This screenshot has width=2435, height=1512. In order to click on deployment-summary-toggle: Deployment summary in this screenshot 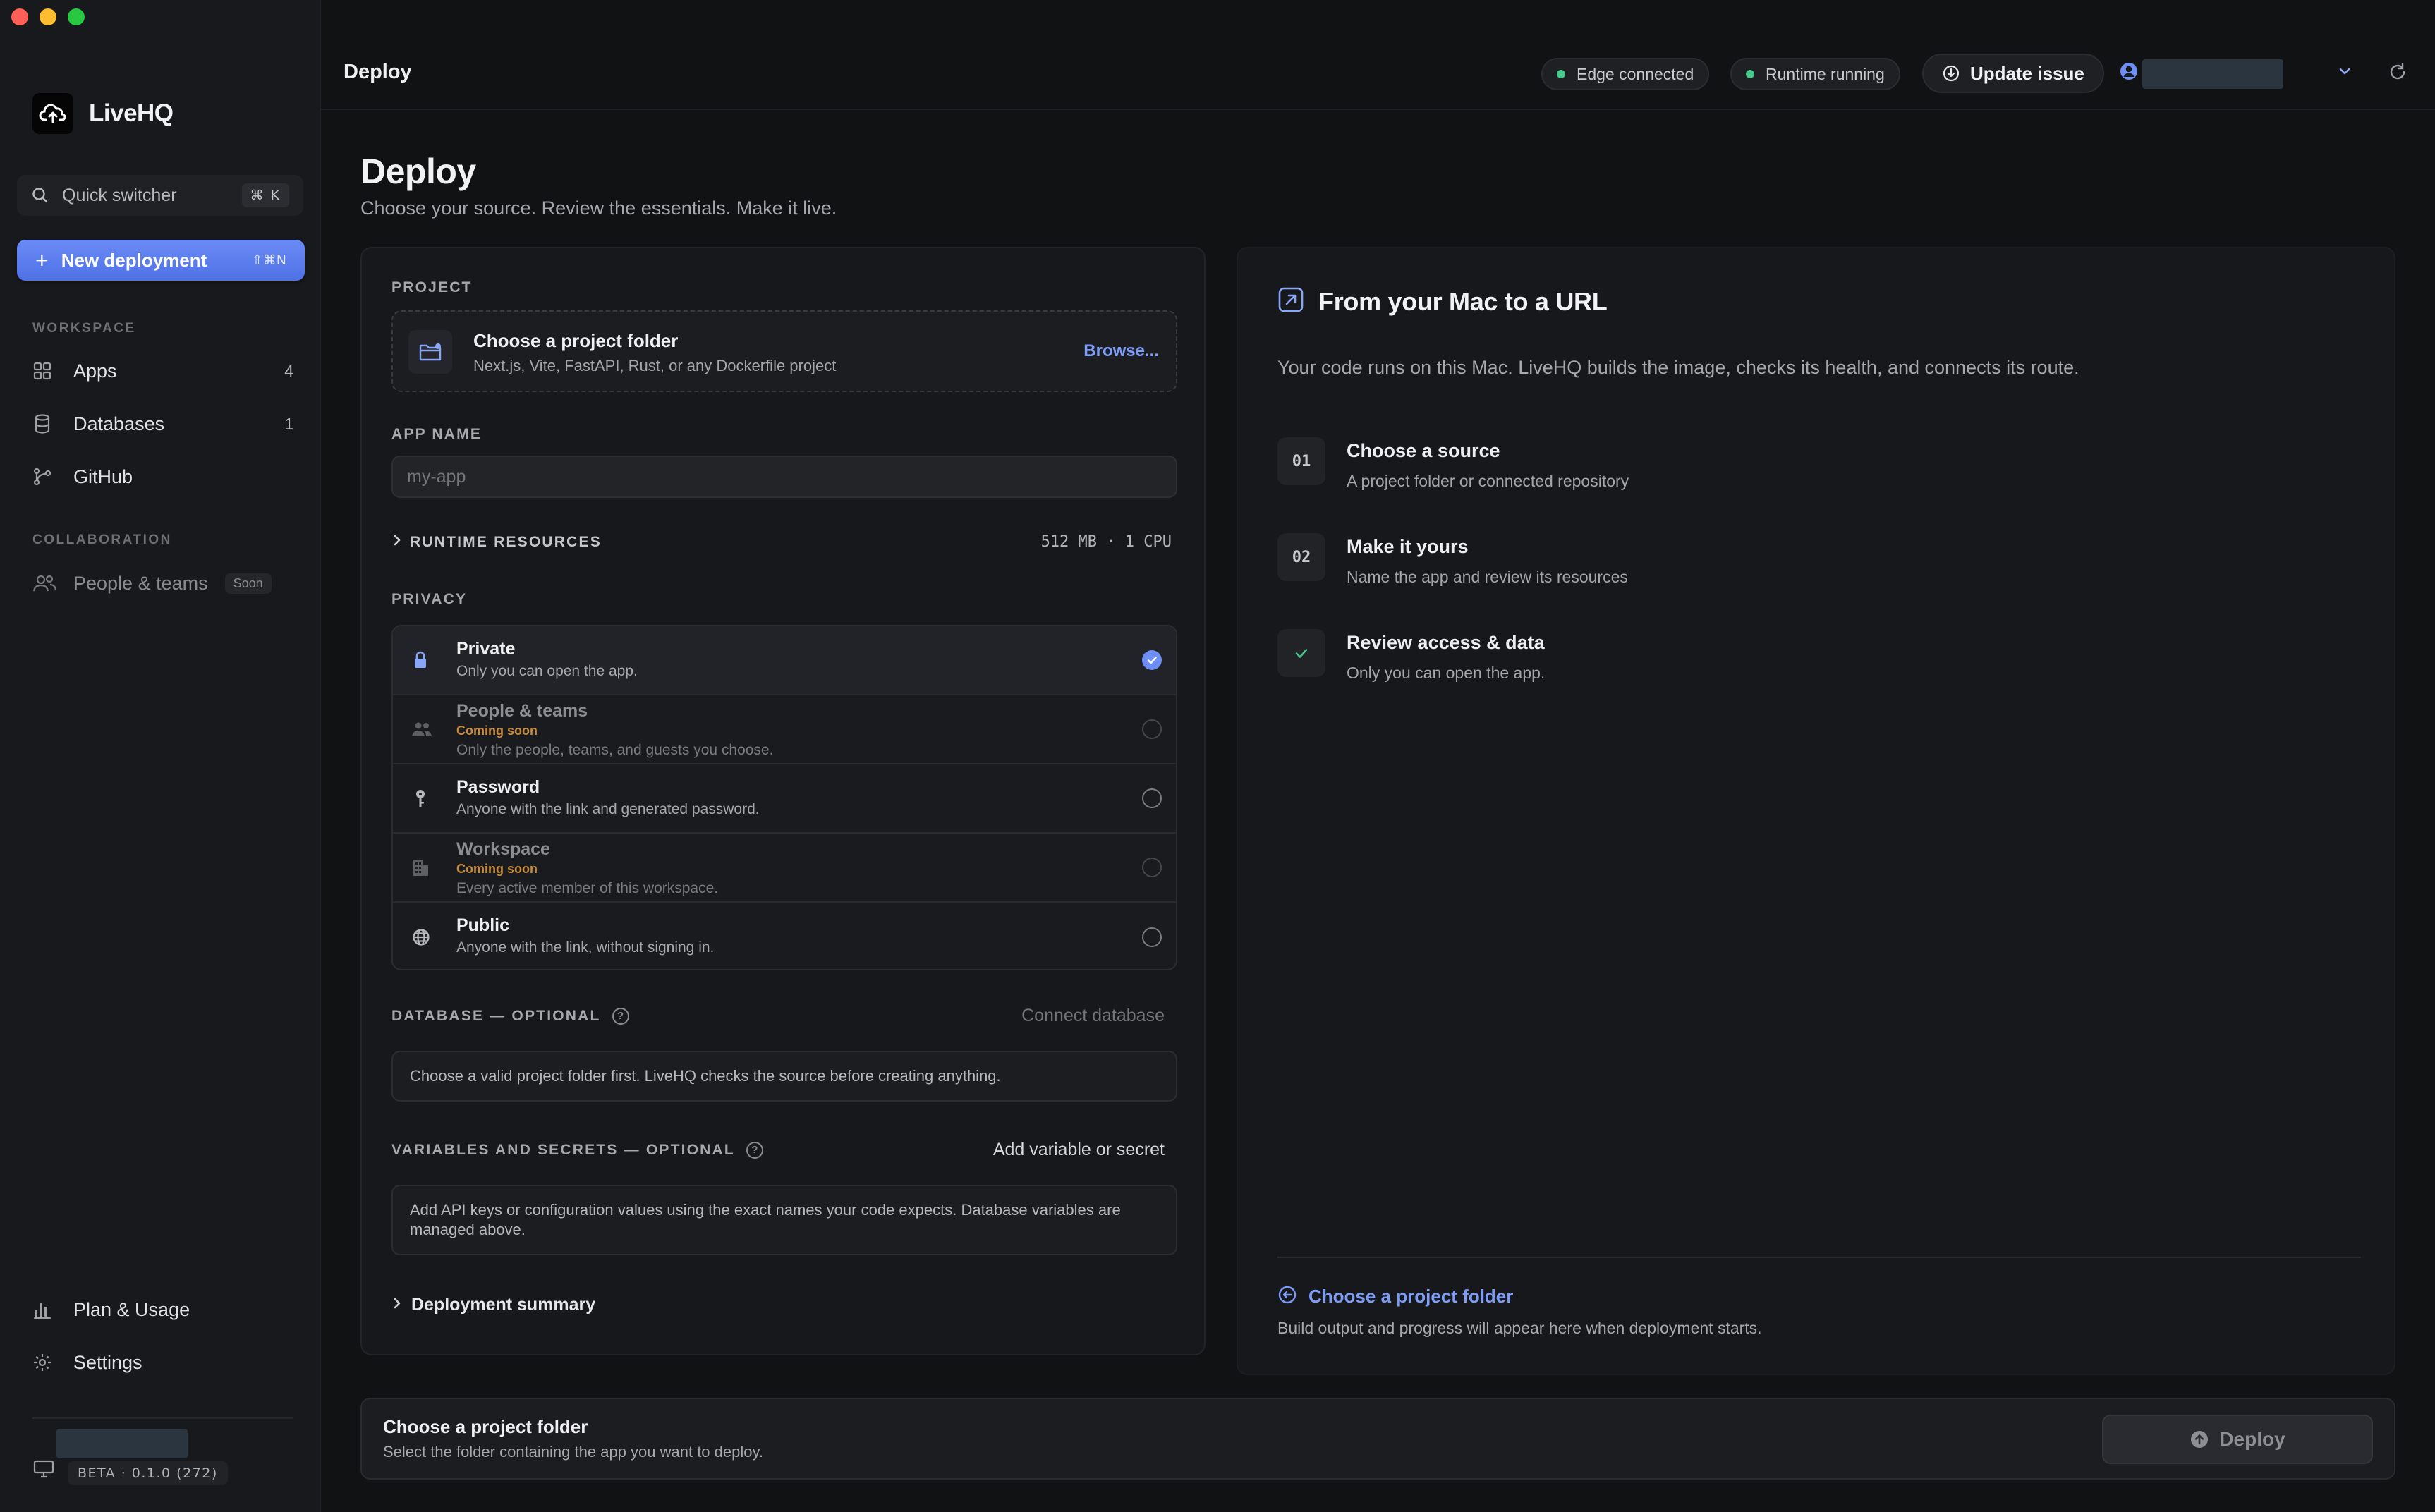, I will do `click(493, 1305)`.